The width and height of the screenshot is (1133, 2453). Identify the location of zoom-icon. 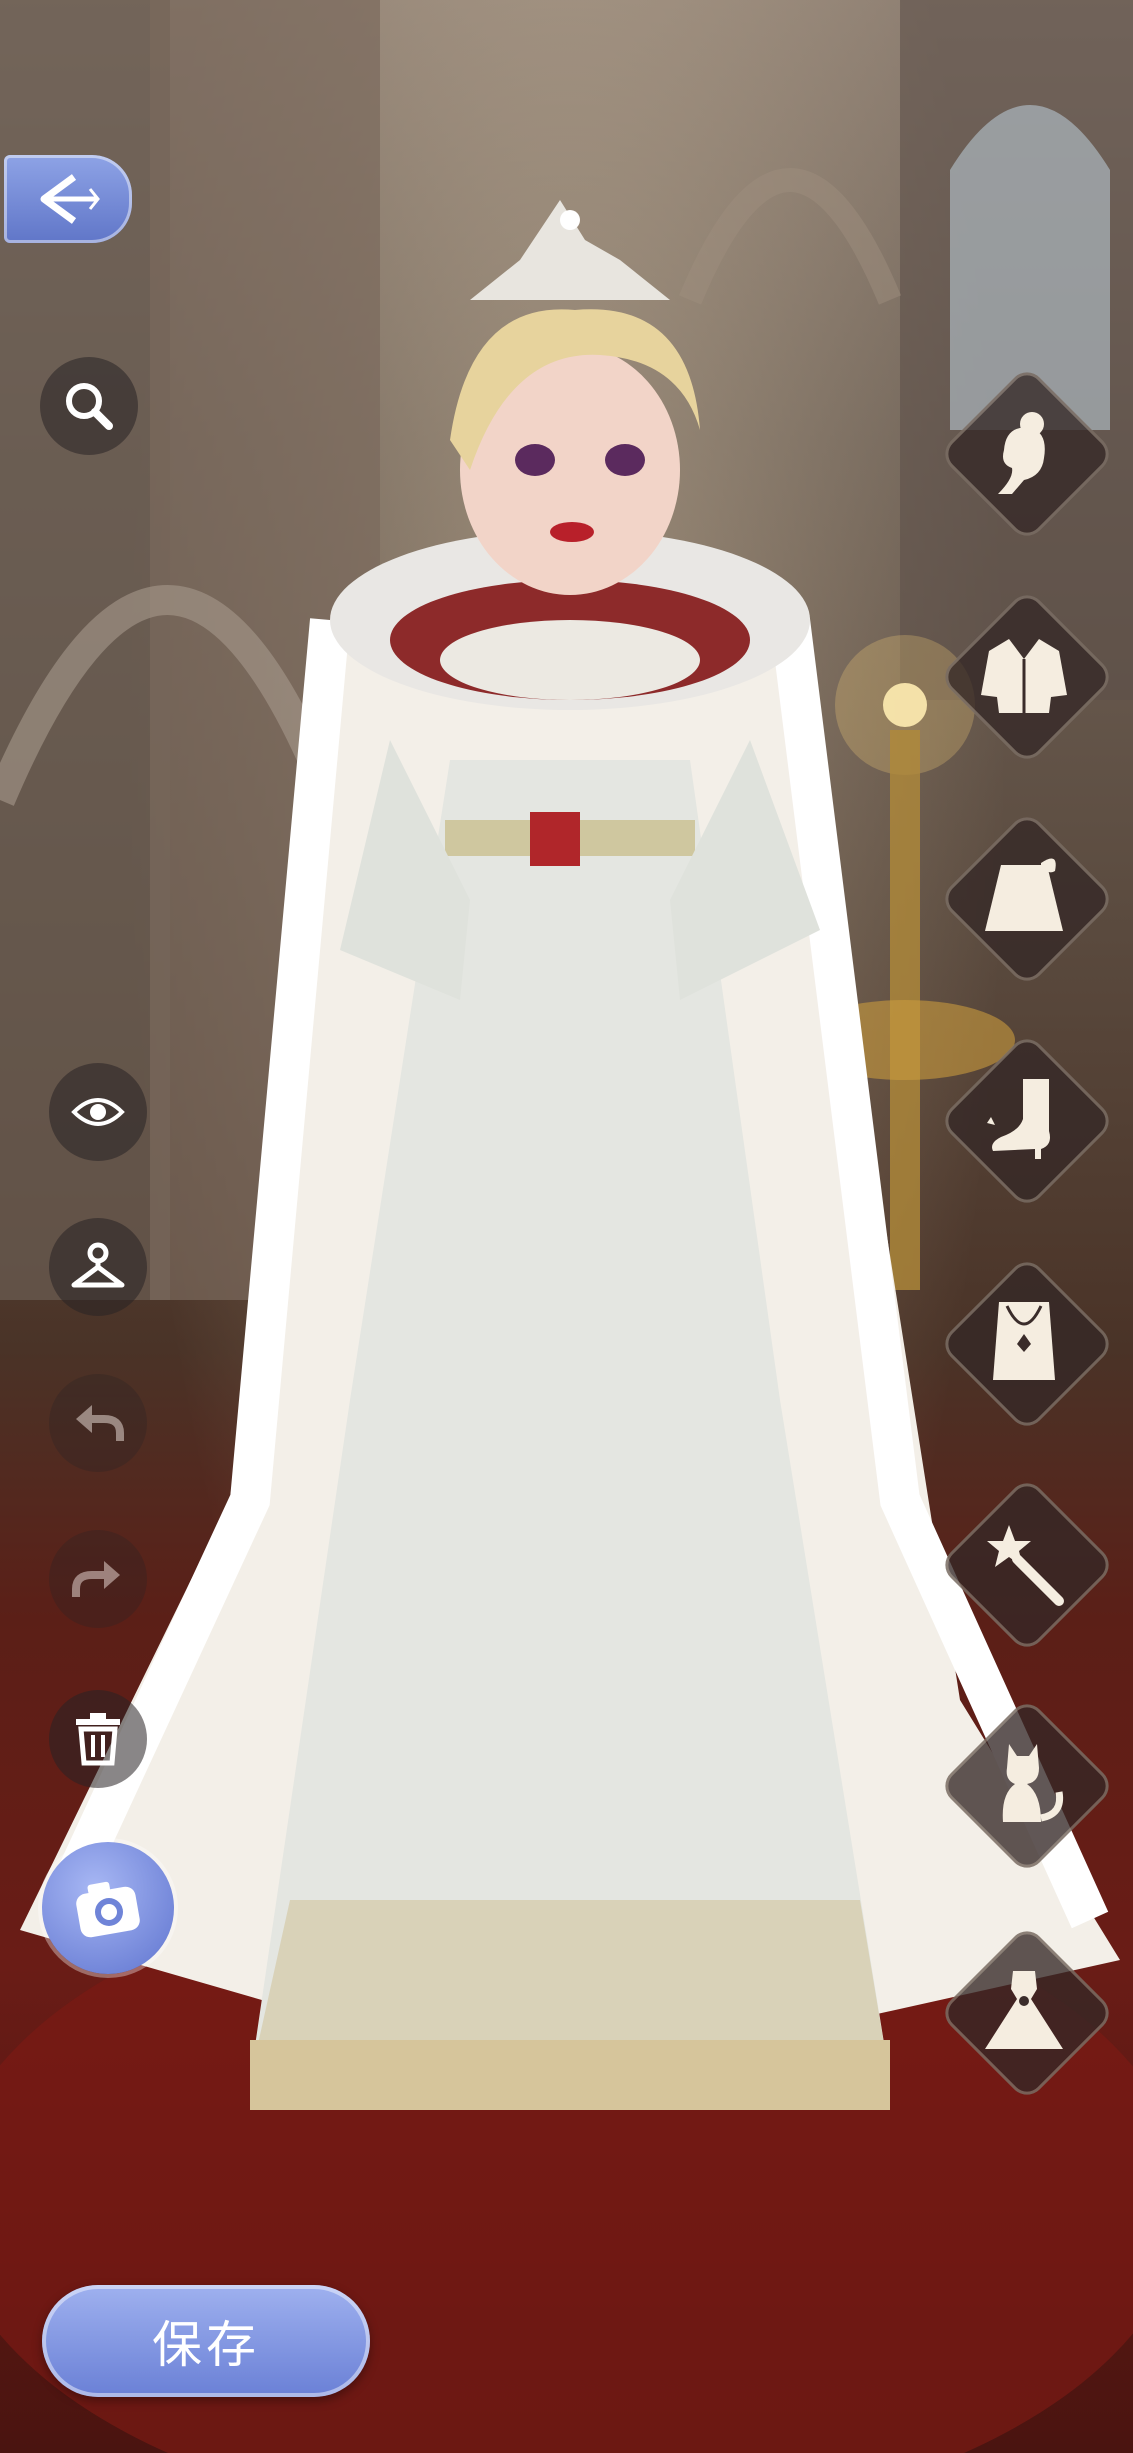
(89, 406).